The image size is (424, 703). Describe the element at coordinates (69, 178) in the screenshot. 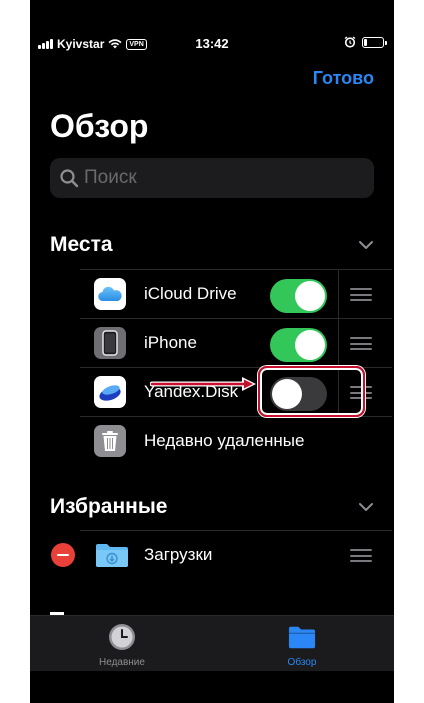

I see `search-icon` at that location.